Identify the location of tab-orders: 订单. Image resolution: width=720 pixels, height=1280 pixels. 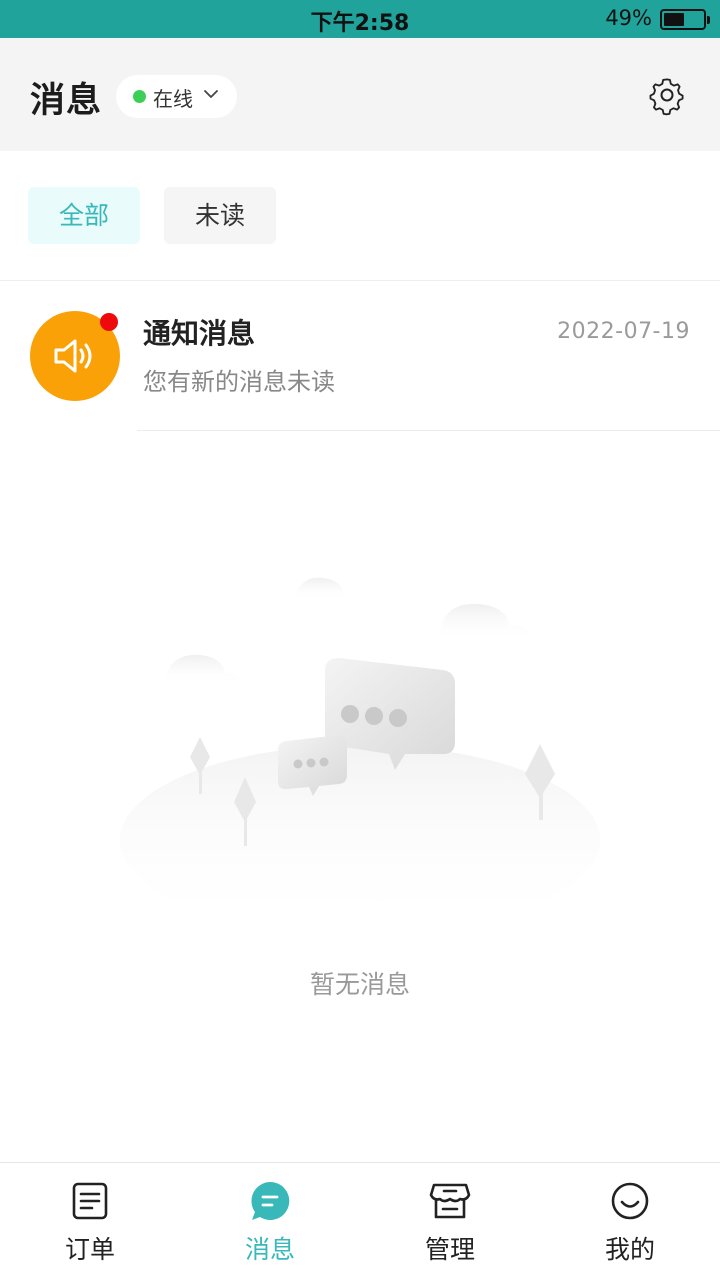
(90, 1221).